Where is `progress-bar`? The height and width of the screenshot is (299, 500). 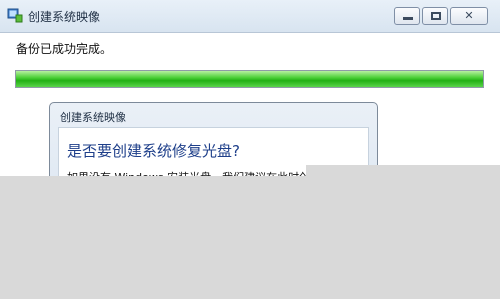 progress-bar is located at coordinates (249, 79).